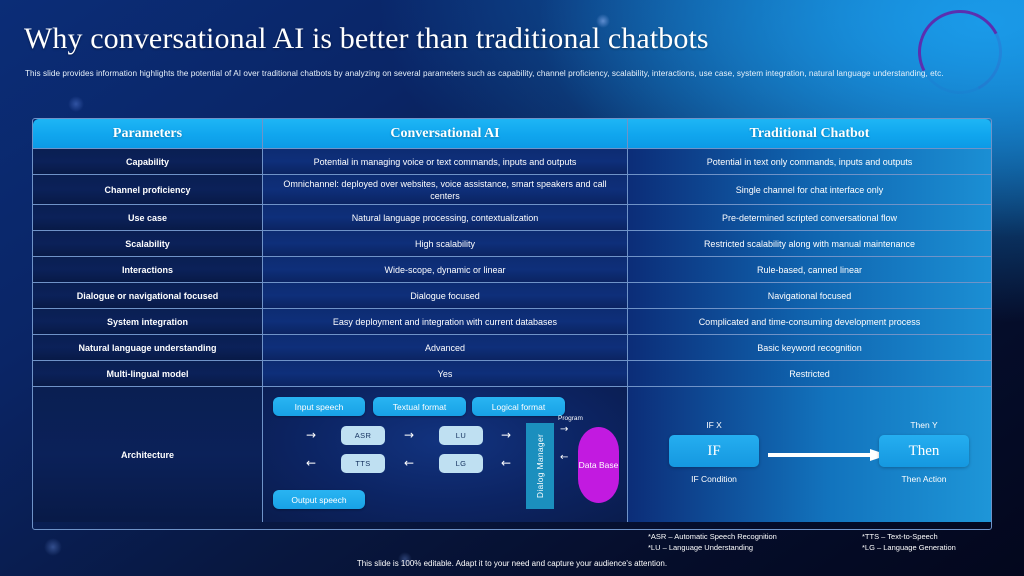 The width and height of the screenshot is (1024, 576). I want to click on box-dialog-manager: Dialog Manager, so click(540, 466).